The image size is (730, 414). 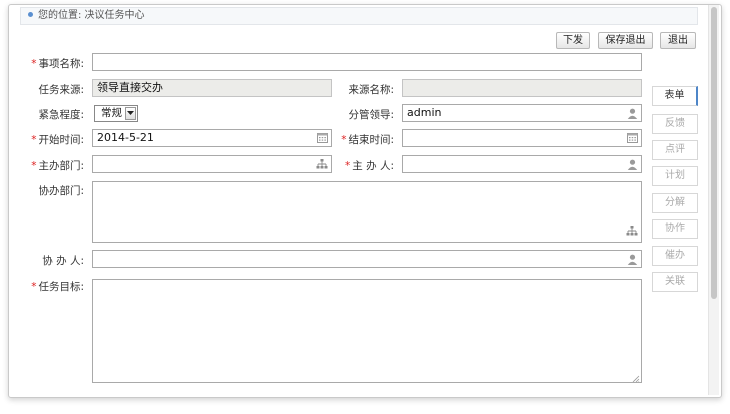 What do you see at coordinates (63, 261) in the screenshot?
I see `co-person-label: 协 办 人:` at bounding box center [63, 261].